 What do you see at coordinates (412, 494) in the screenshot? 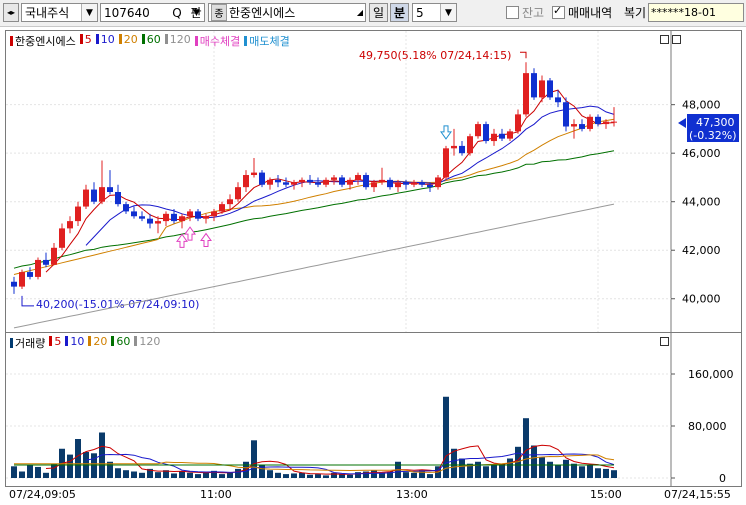
I see `time-label-13: 13:00` at bounding box center [412, 494].